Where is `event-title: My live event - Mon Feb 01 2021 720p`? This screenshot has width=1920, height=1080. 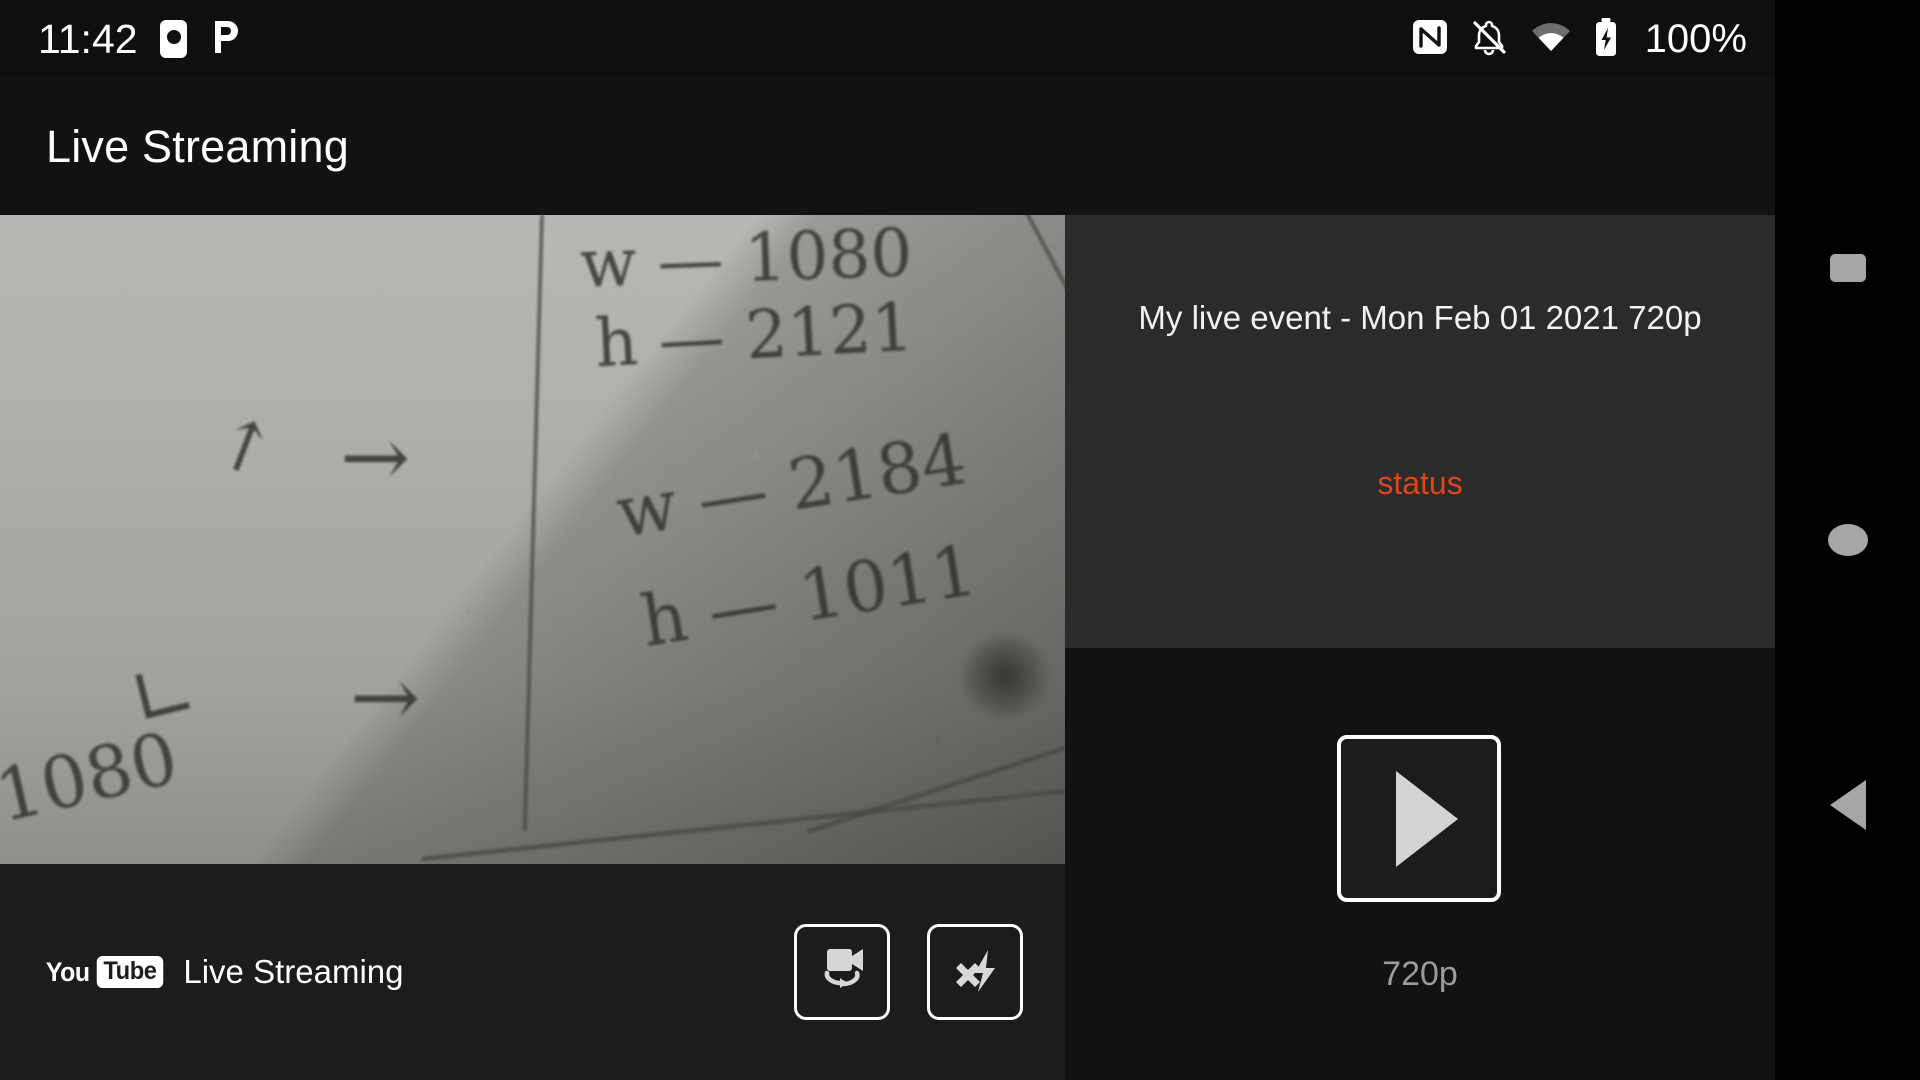 event-title: My live event - Mon Feb 01 2021 720p is located at coordinates (1420, 317).